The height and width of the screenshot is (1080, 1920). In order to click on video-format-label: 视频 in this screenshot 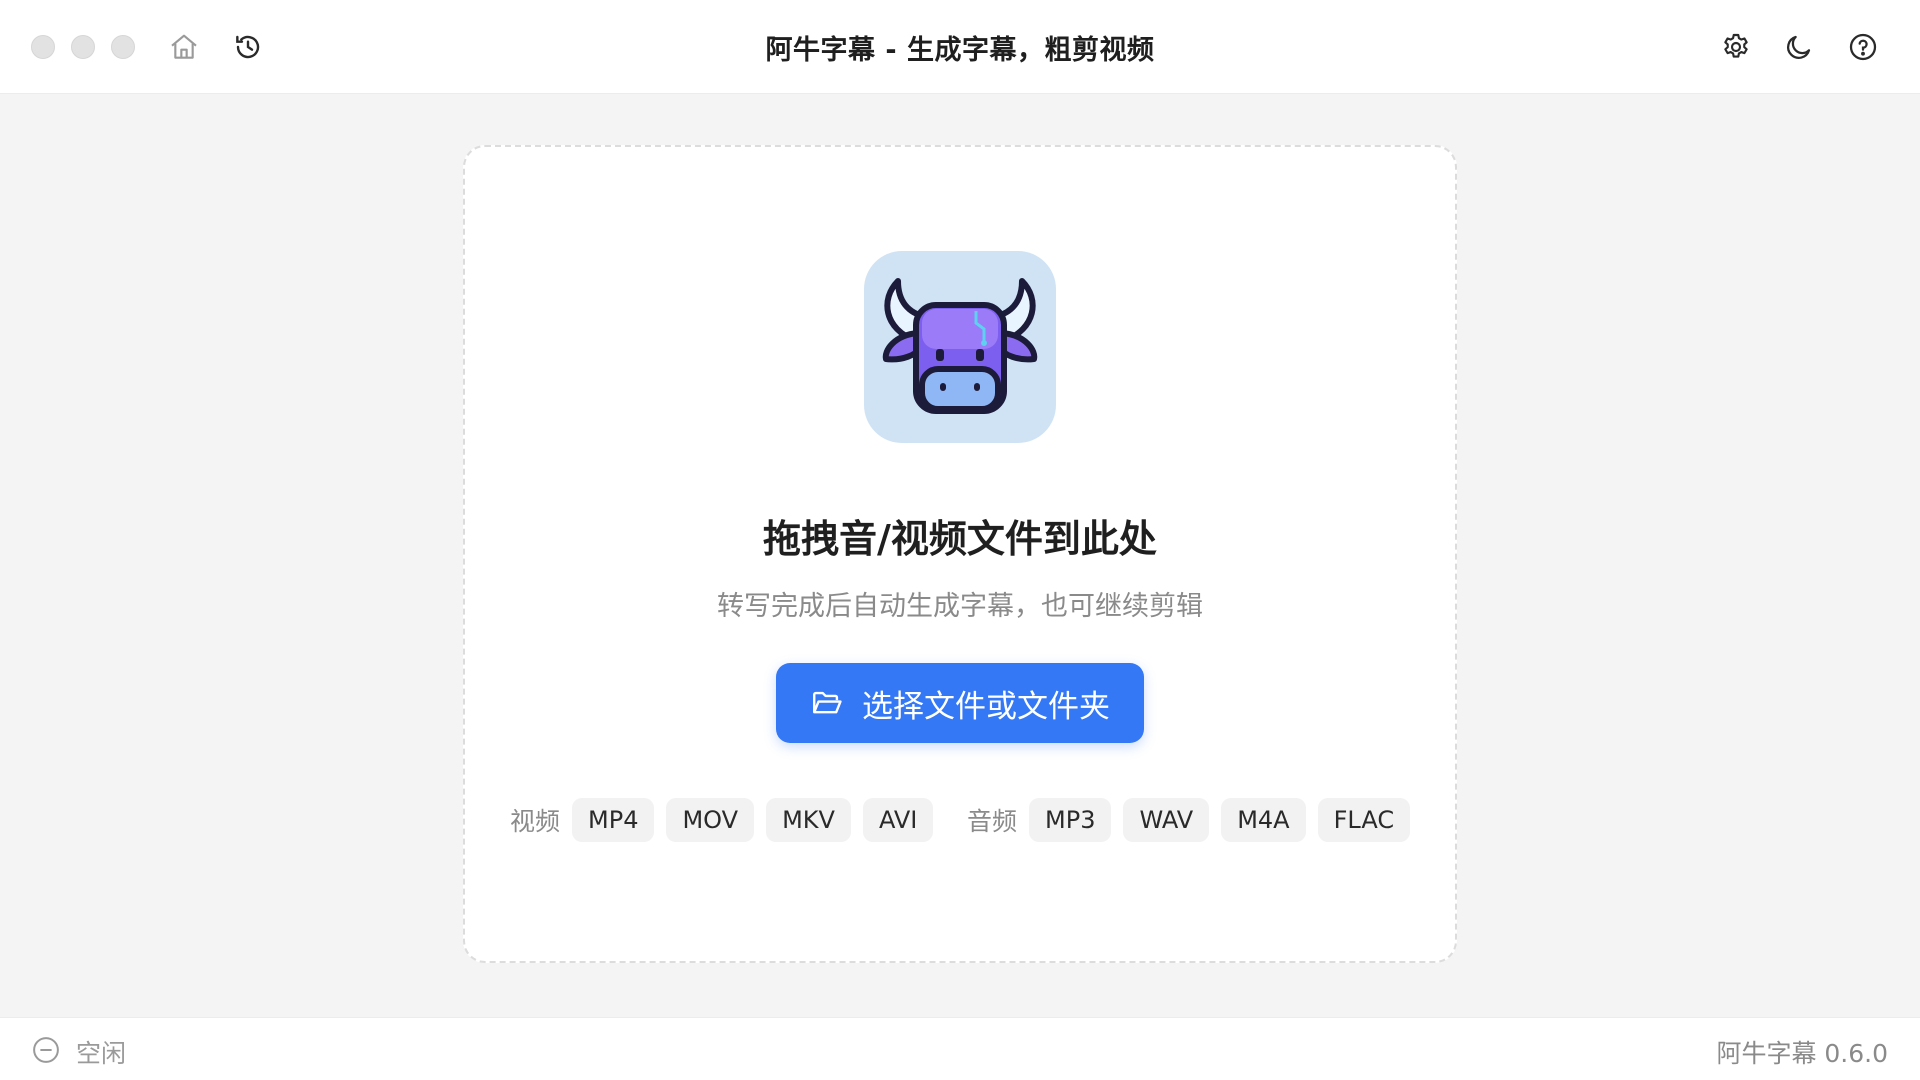, I will do `click(535, 821)`.